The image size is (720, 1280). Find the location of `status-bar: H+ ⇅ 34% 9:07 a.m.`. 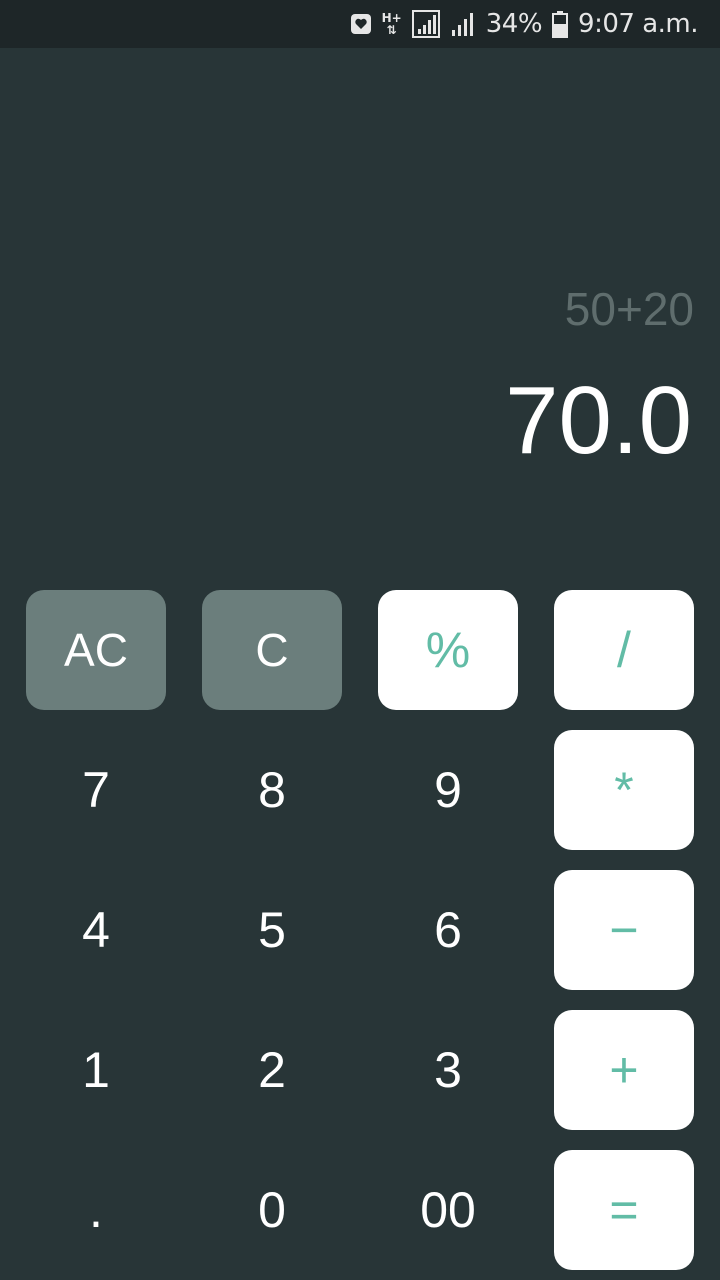

status-bar: H+ ⇅ 34% 9:07 a.m. is located at coordinates (360, 24).